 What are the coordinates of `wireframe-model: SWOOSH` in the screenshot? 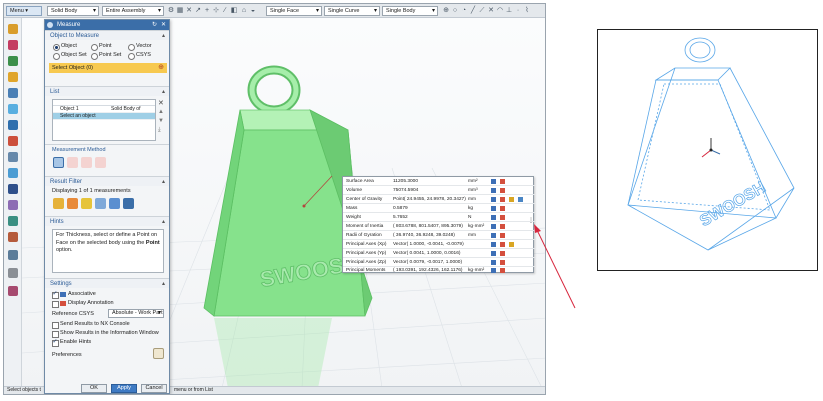 It's located at (711, 144).